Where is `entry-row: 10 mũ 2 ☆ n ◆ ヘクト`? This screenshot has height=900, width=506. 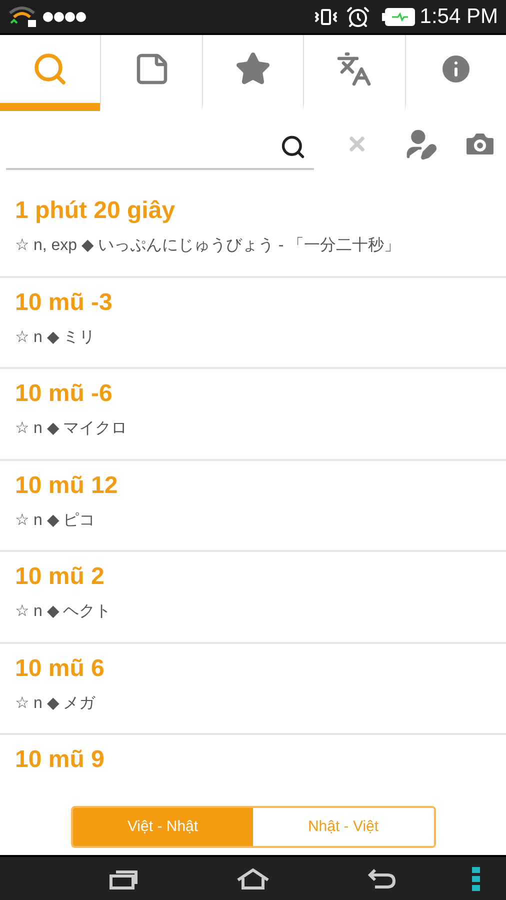
entry-row: 10 mũ 2 ☆ n ◆ ヘクト is located at coordinates (253, 598).